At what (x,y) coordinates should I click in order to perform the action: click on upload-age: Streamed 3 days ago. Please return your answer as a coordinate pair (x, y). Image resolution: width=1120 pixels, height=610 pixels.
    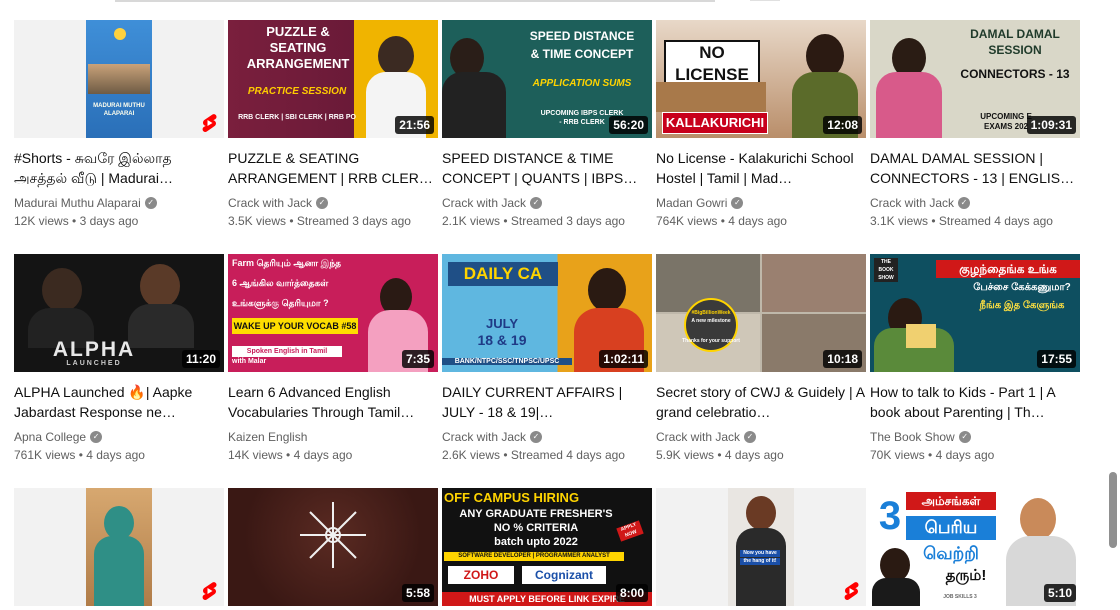
    Looking at the image, I should click on (353, 221).